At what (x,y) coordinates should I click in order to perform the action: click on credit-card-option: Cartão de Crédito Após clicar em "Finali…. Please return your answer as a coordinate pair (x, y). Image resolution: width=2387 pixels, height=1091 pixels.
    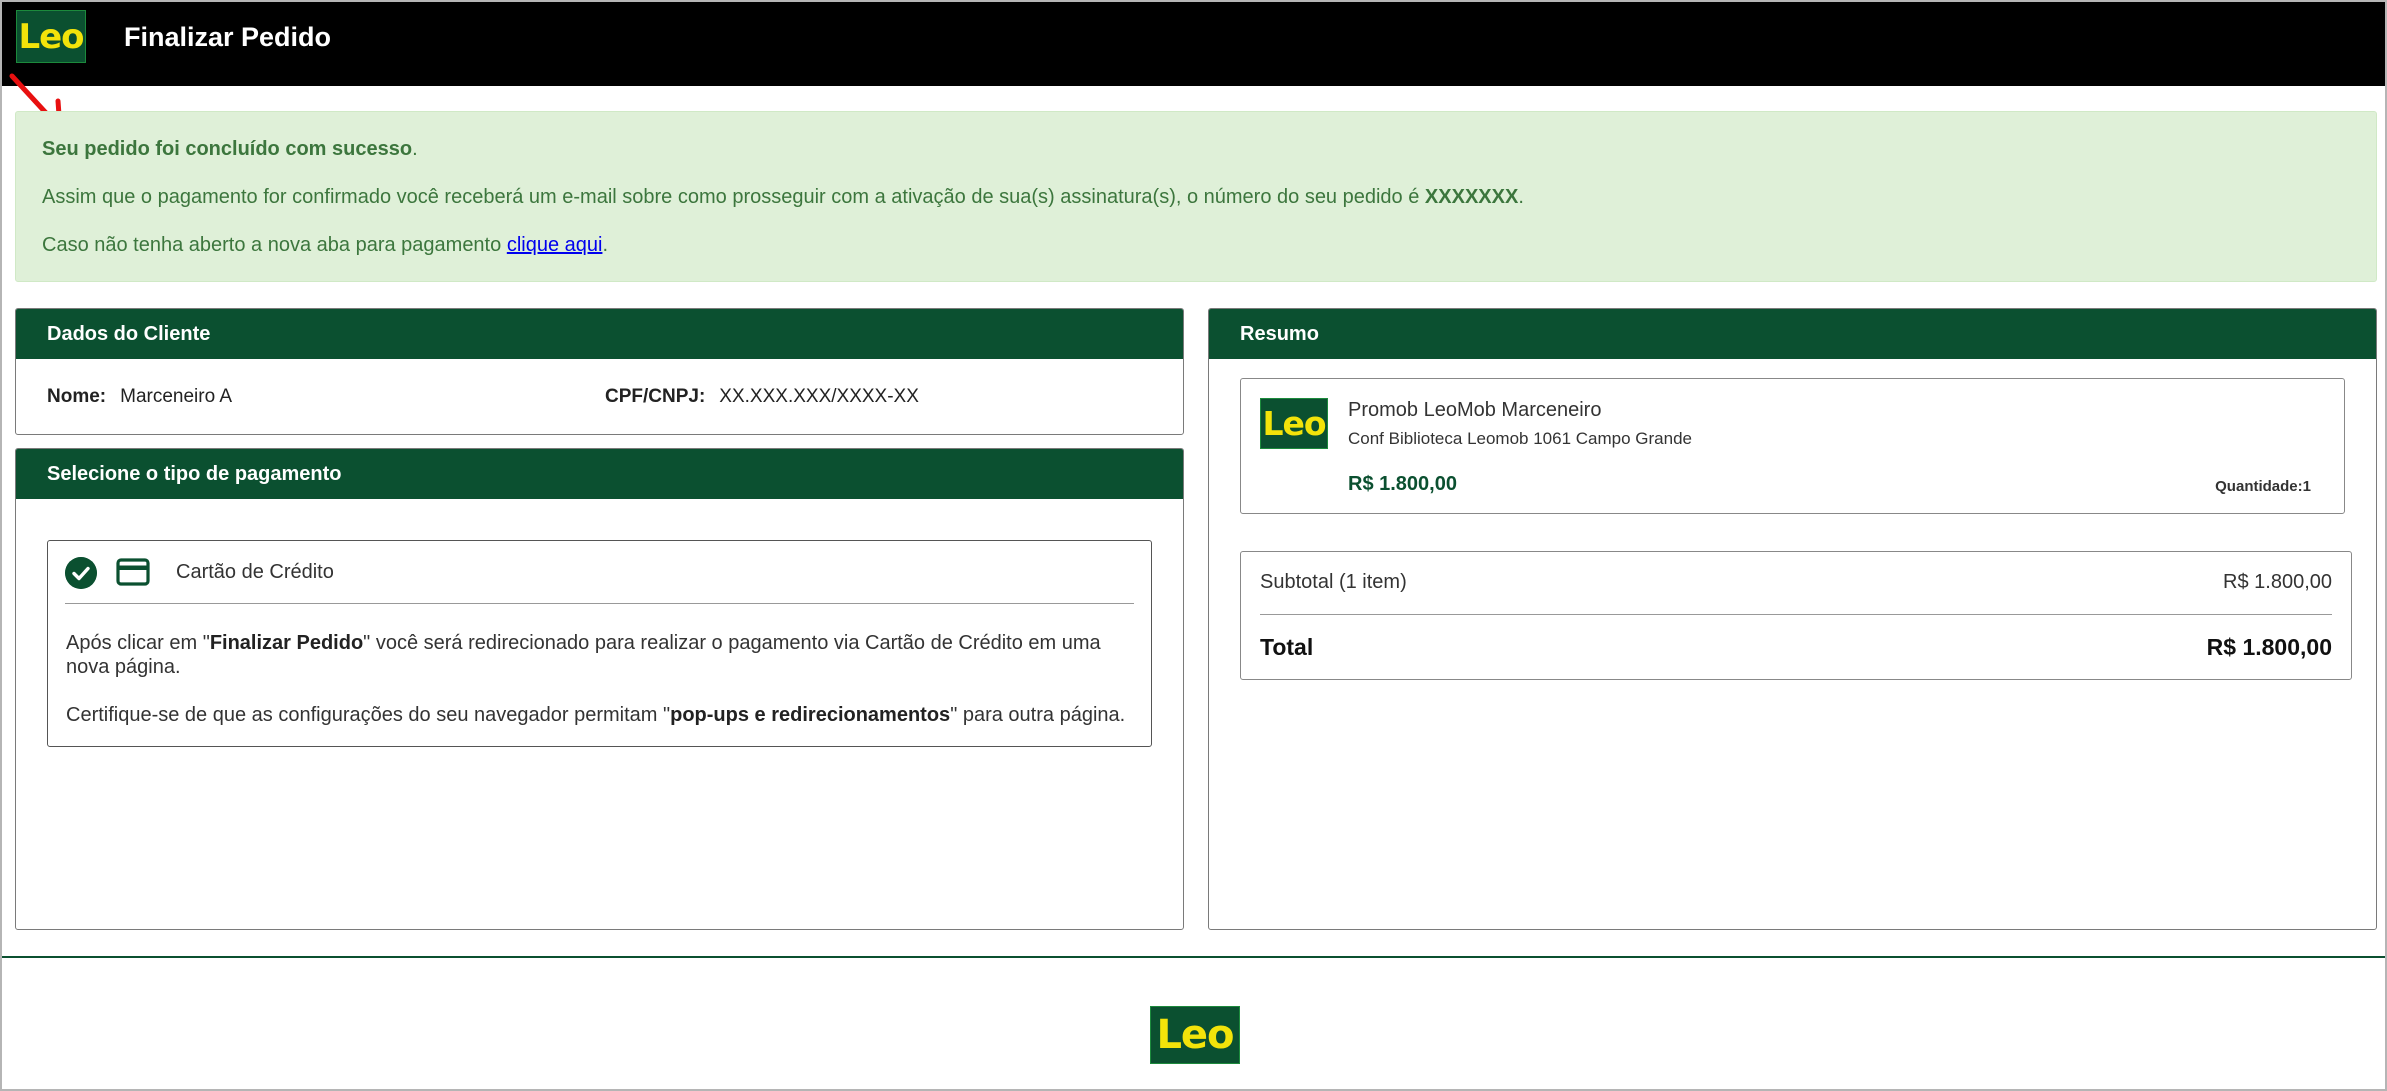
    Looking at the image, I should click on (599, 643).